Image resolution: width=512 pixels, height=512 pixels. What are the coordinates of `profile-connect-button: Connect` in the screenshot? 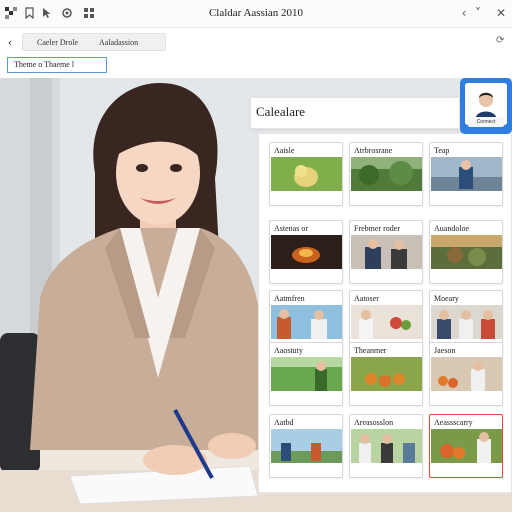 It's located at (486, 122).